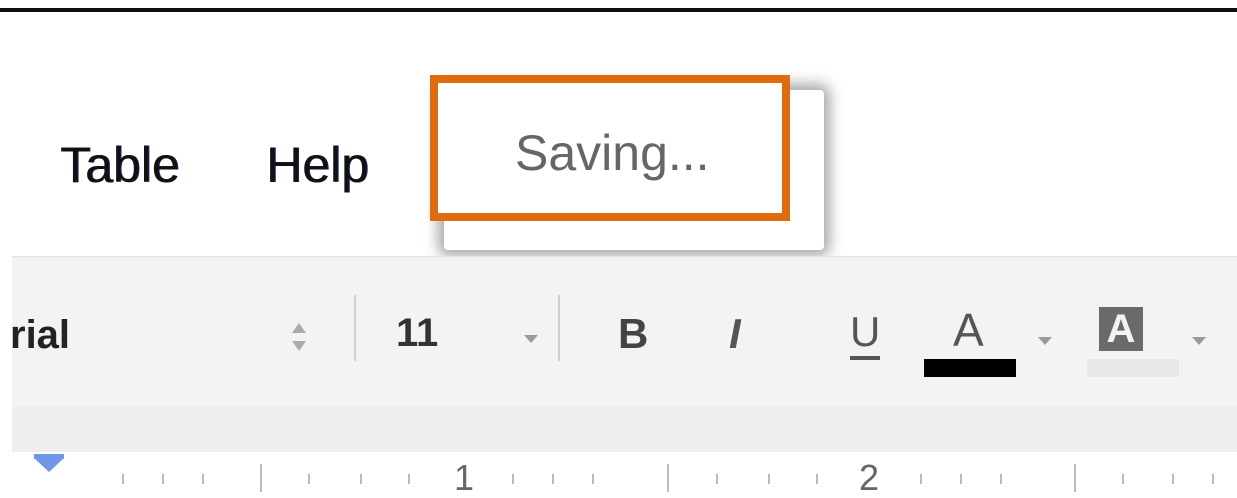 This screenshot has height=498, width=1237. I want to click on left-indent-icon, so click(49, 465).